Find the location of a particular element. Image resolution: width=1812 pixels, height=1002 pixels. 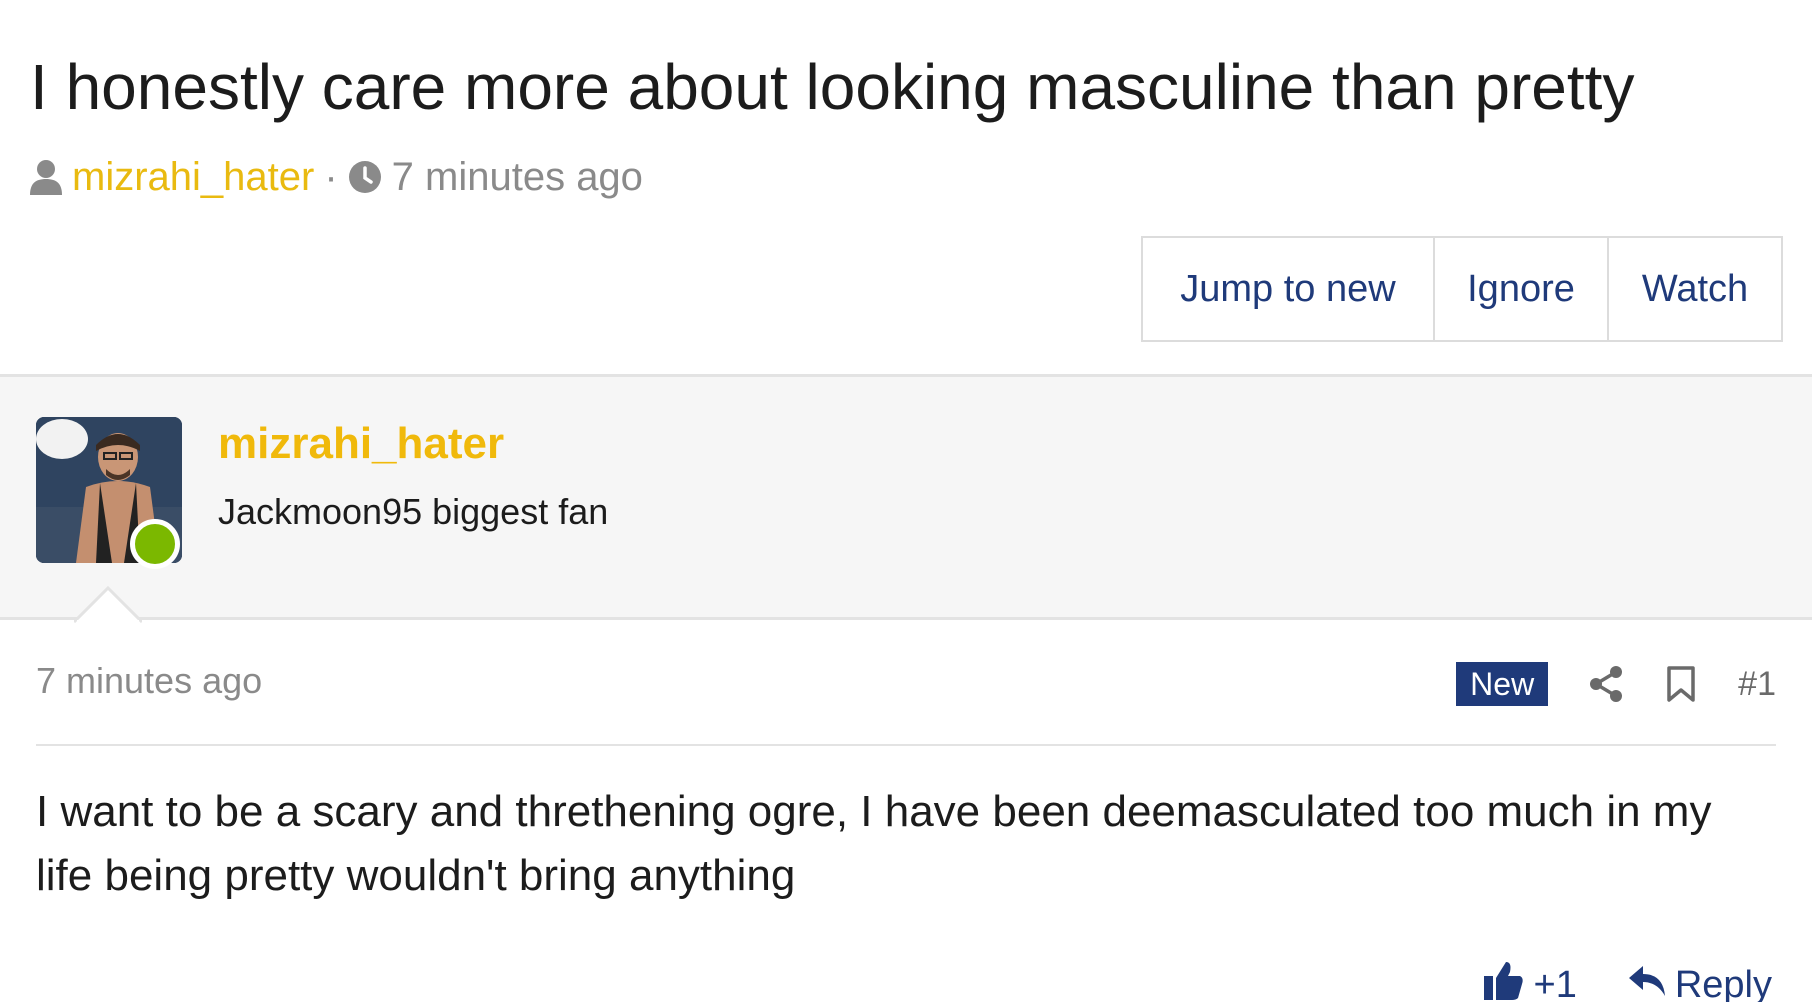

bookmark-icon is located at coordinates (1681, 684).